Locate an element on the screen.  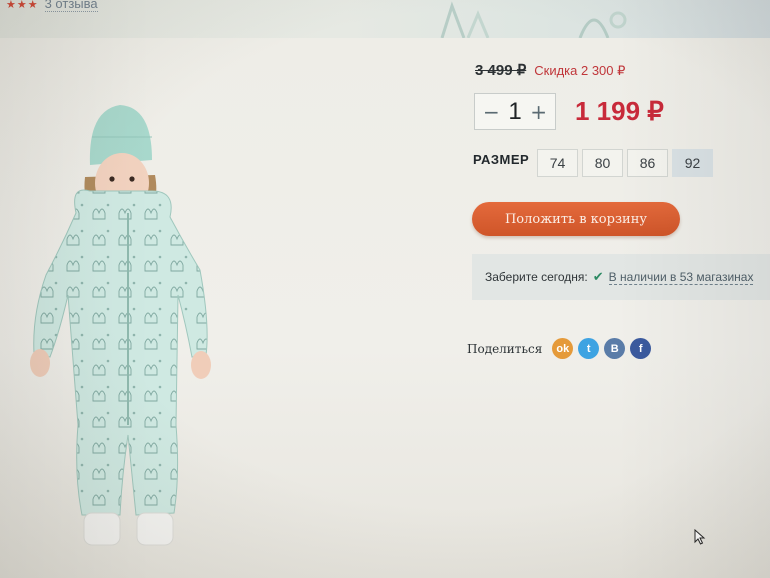
discount-label: Скидка 2 300 ₽ is located at coordinates (580, 70).